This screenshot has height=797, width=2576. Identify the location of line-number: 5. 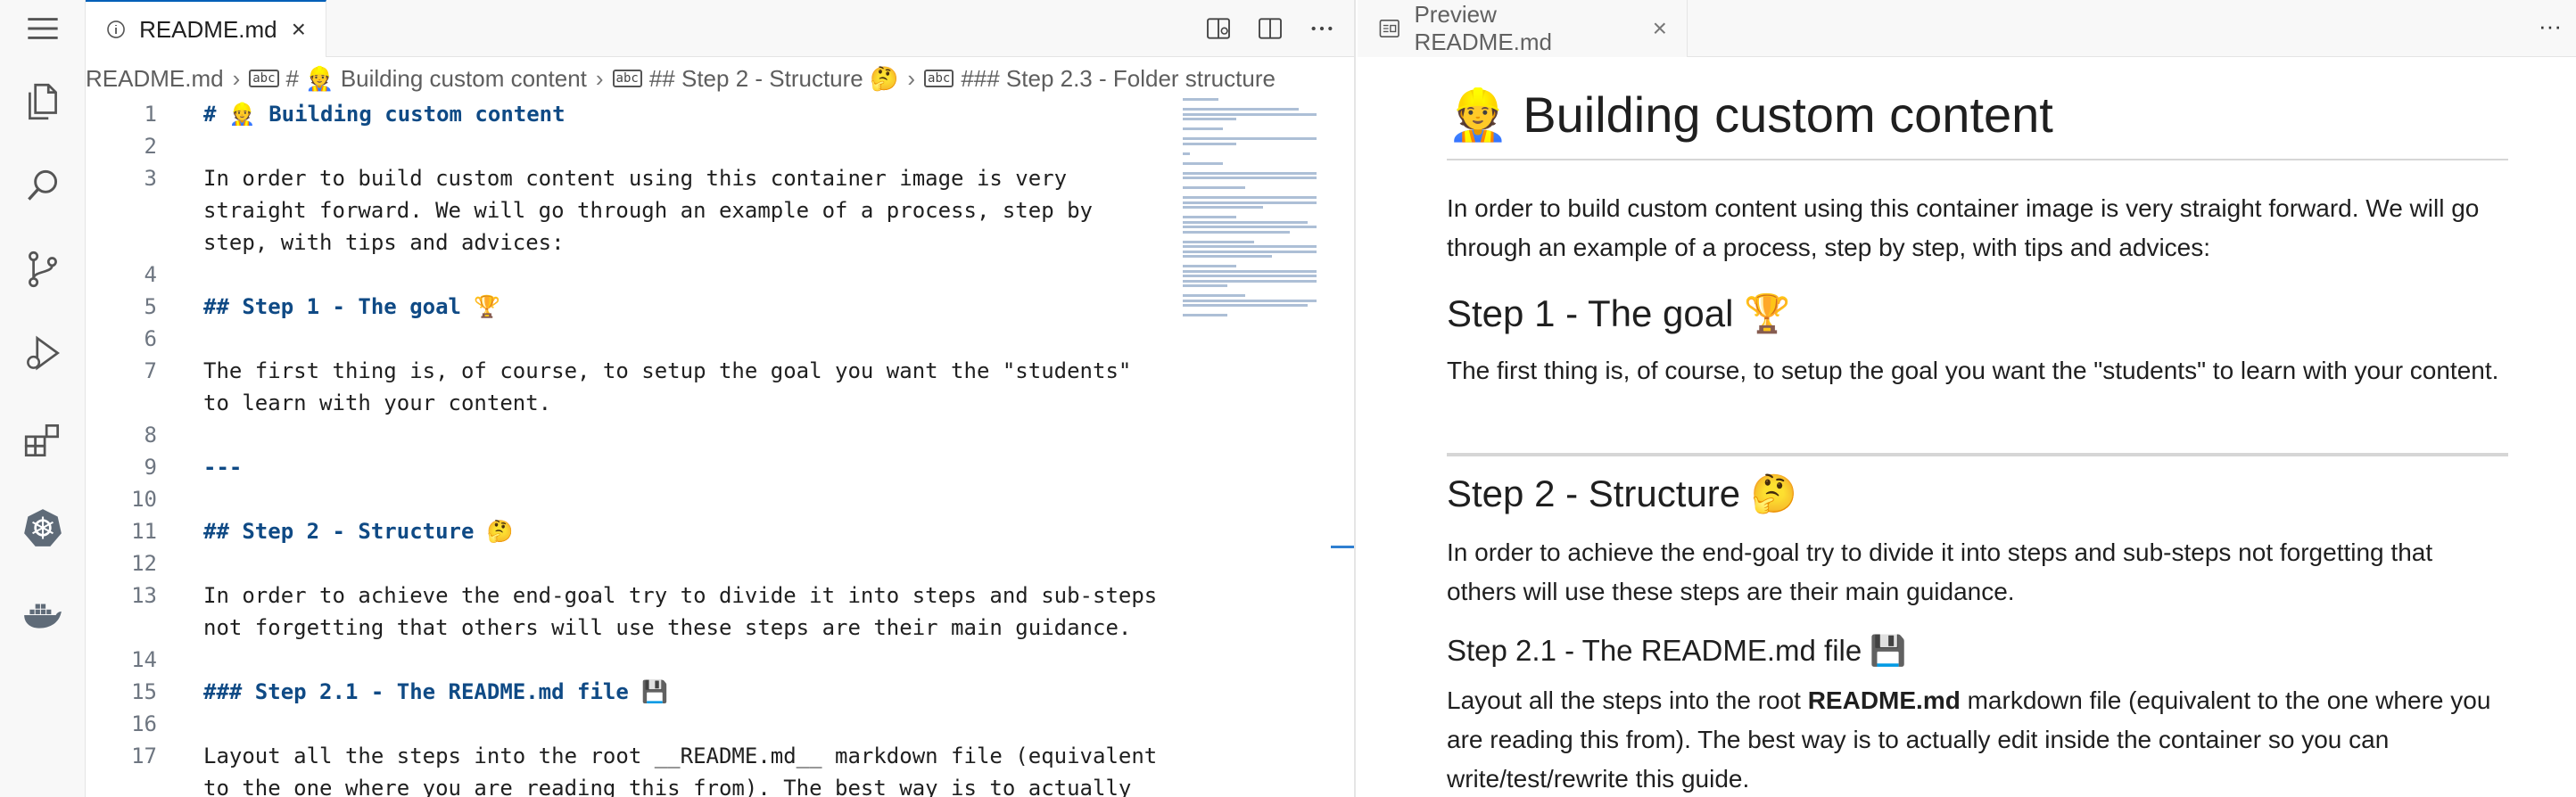
(150, 306).